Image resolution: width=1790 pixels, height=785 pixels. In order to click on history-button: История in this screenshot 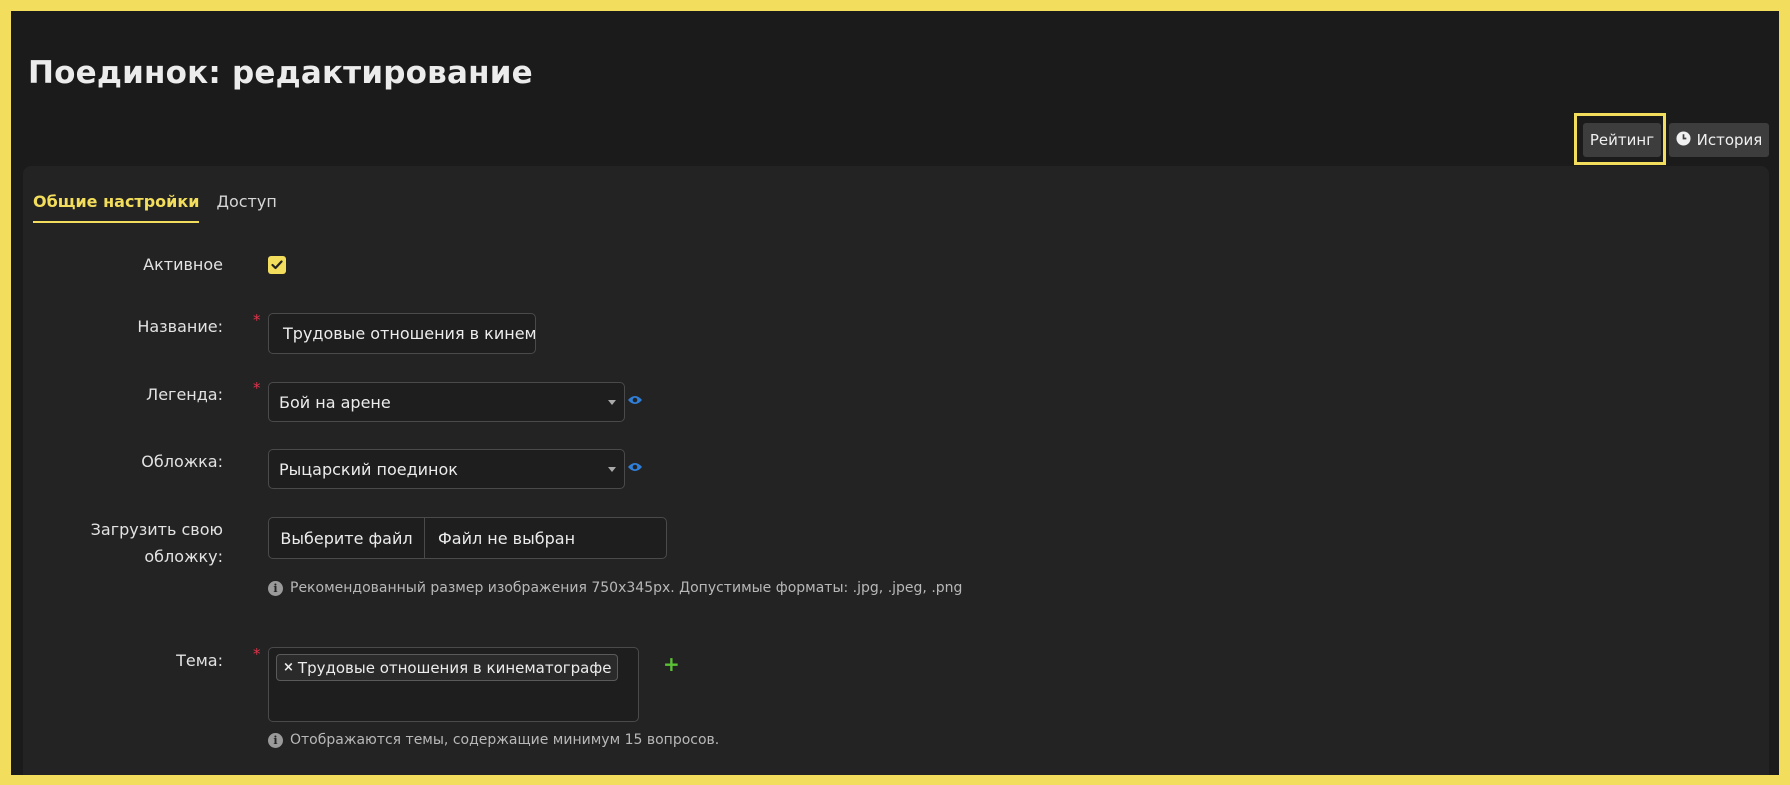, I will do `click(1719, 140)`.